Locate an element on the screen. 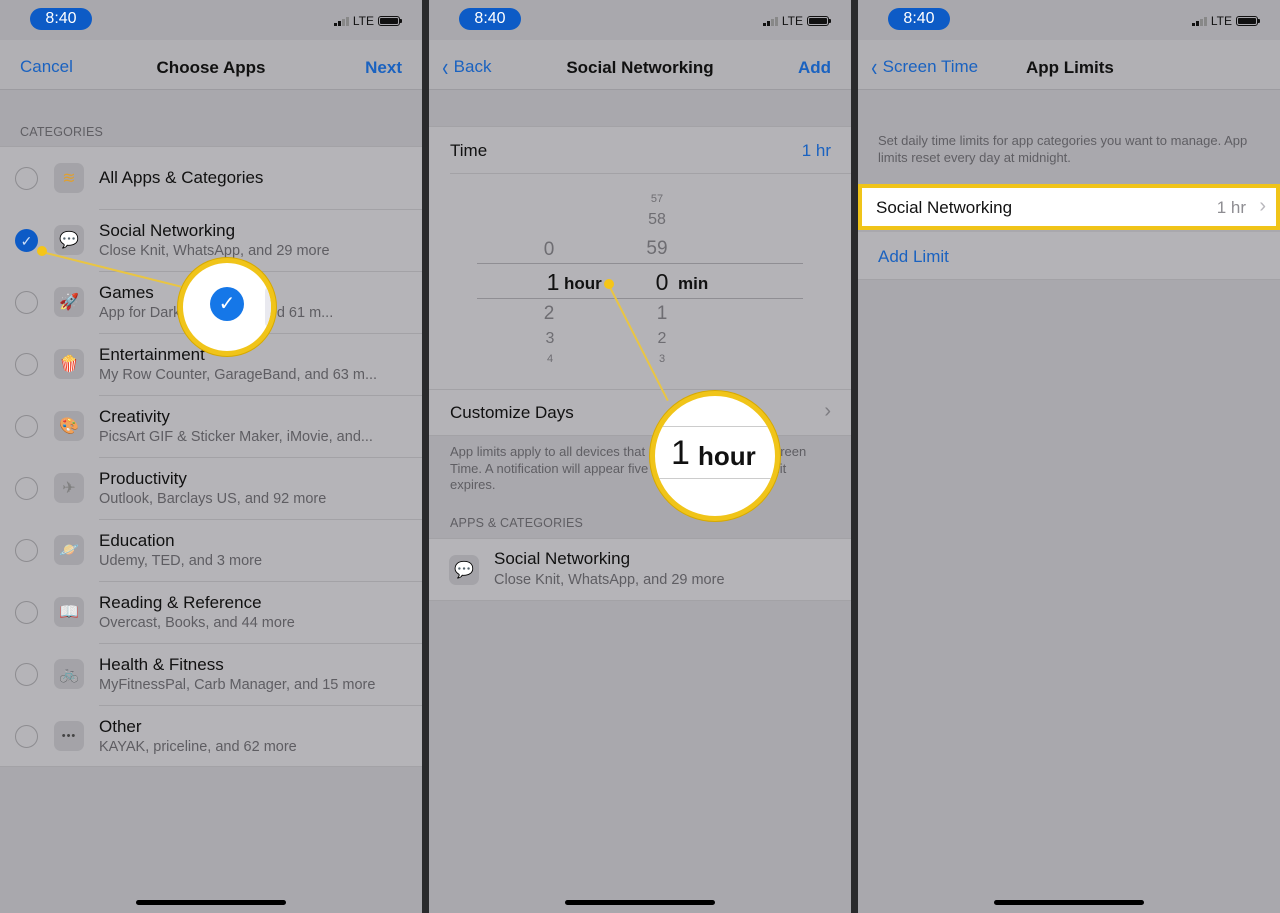  category-title: Other is located at coordinates (120, 726).